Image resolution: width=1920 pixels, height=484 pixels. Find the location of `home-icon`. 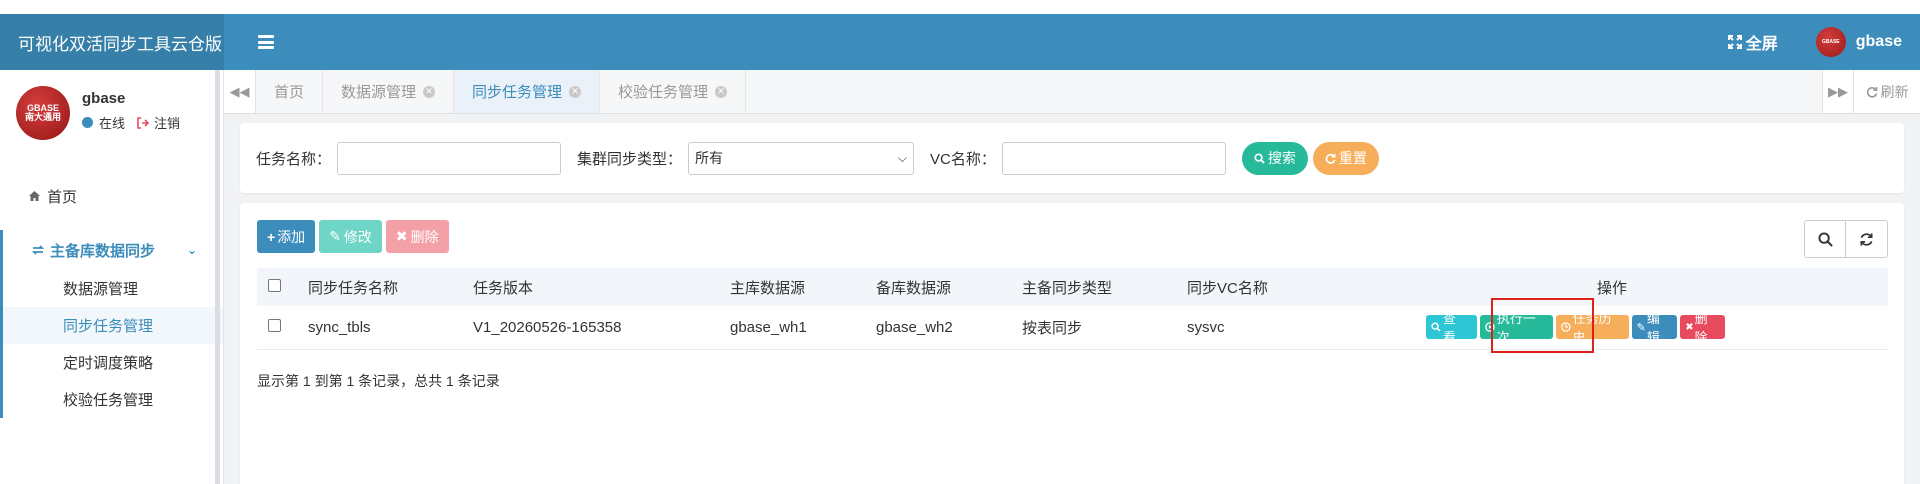

home-icon is located at coordinates (34, 196).